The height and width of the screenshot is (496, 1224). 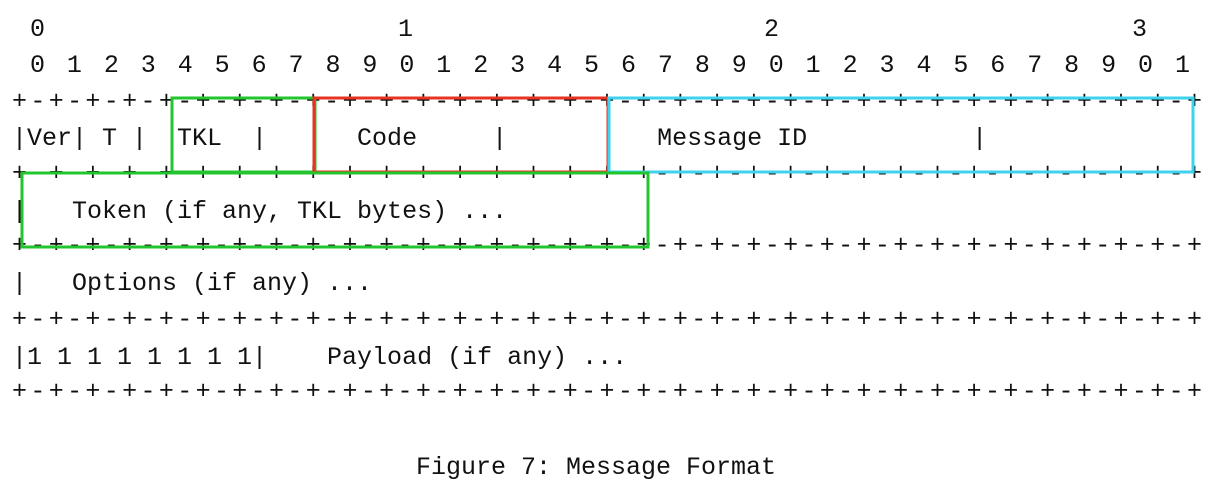 What do you see at coordinates (405, 29) in the screenshot?
I see `bit-ruler-tens-1: 1` at bounding box center [405, 29].